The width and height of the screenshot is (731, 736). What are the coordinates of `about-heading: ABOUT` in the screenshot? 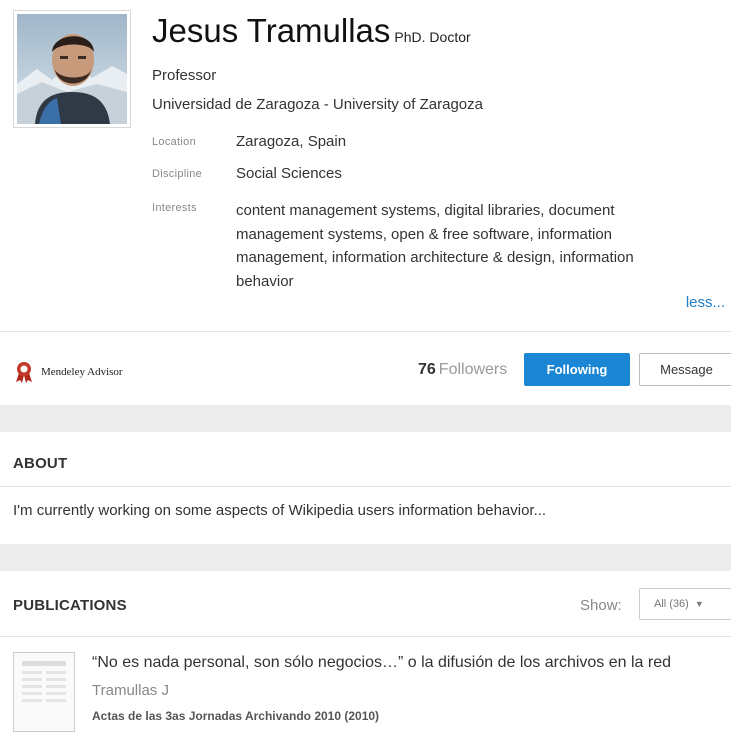 It's located at (40, 463).